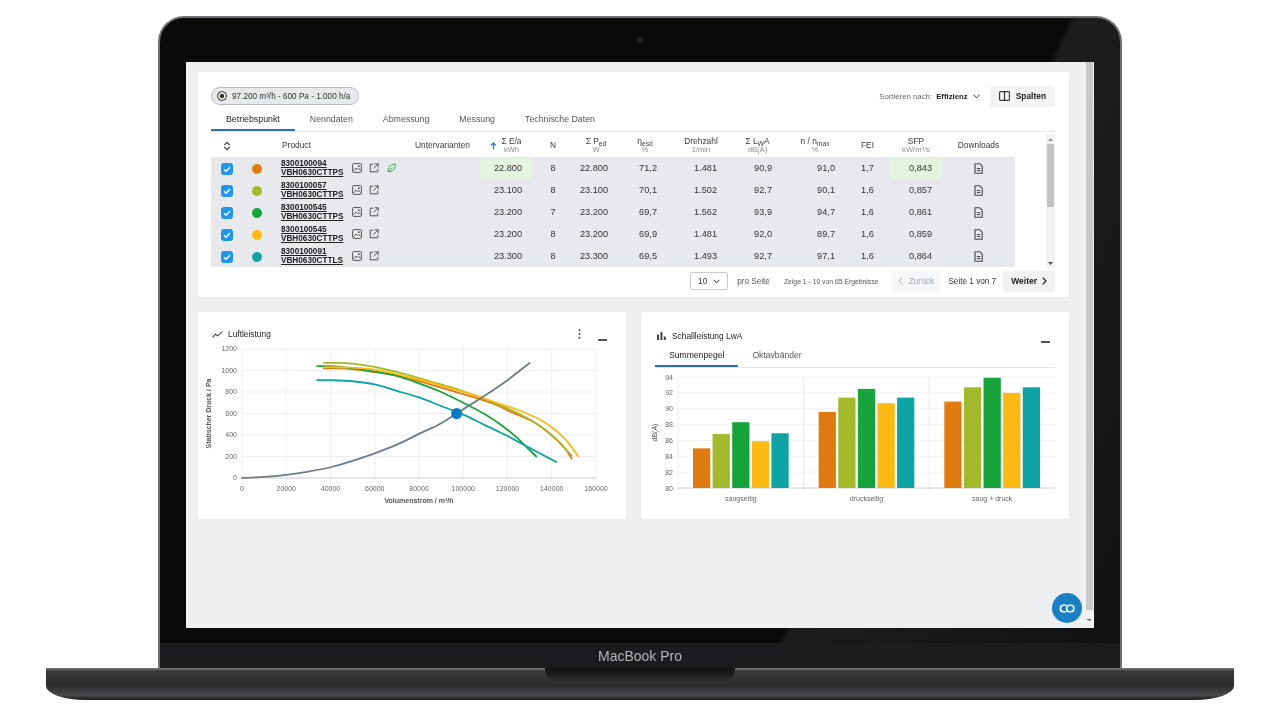 This screenshot has width=1280, height=720. Describe the element at coordinates (645, 234) in the screenshot. I see `table-cell: 69,9` at that location.